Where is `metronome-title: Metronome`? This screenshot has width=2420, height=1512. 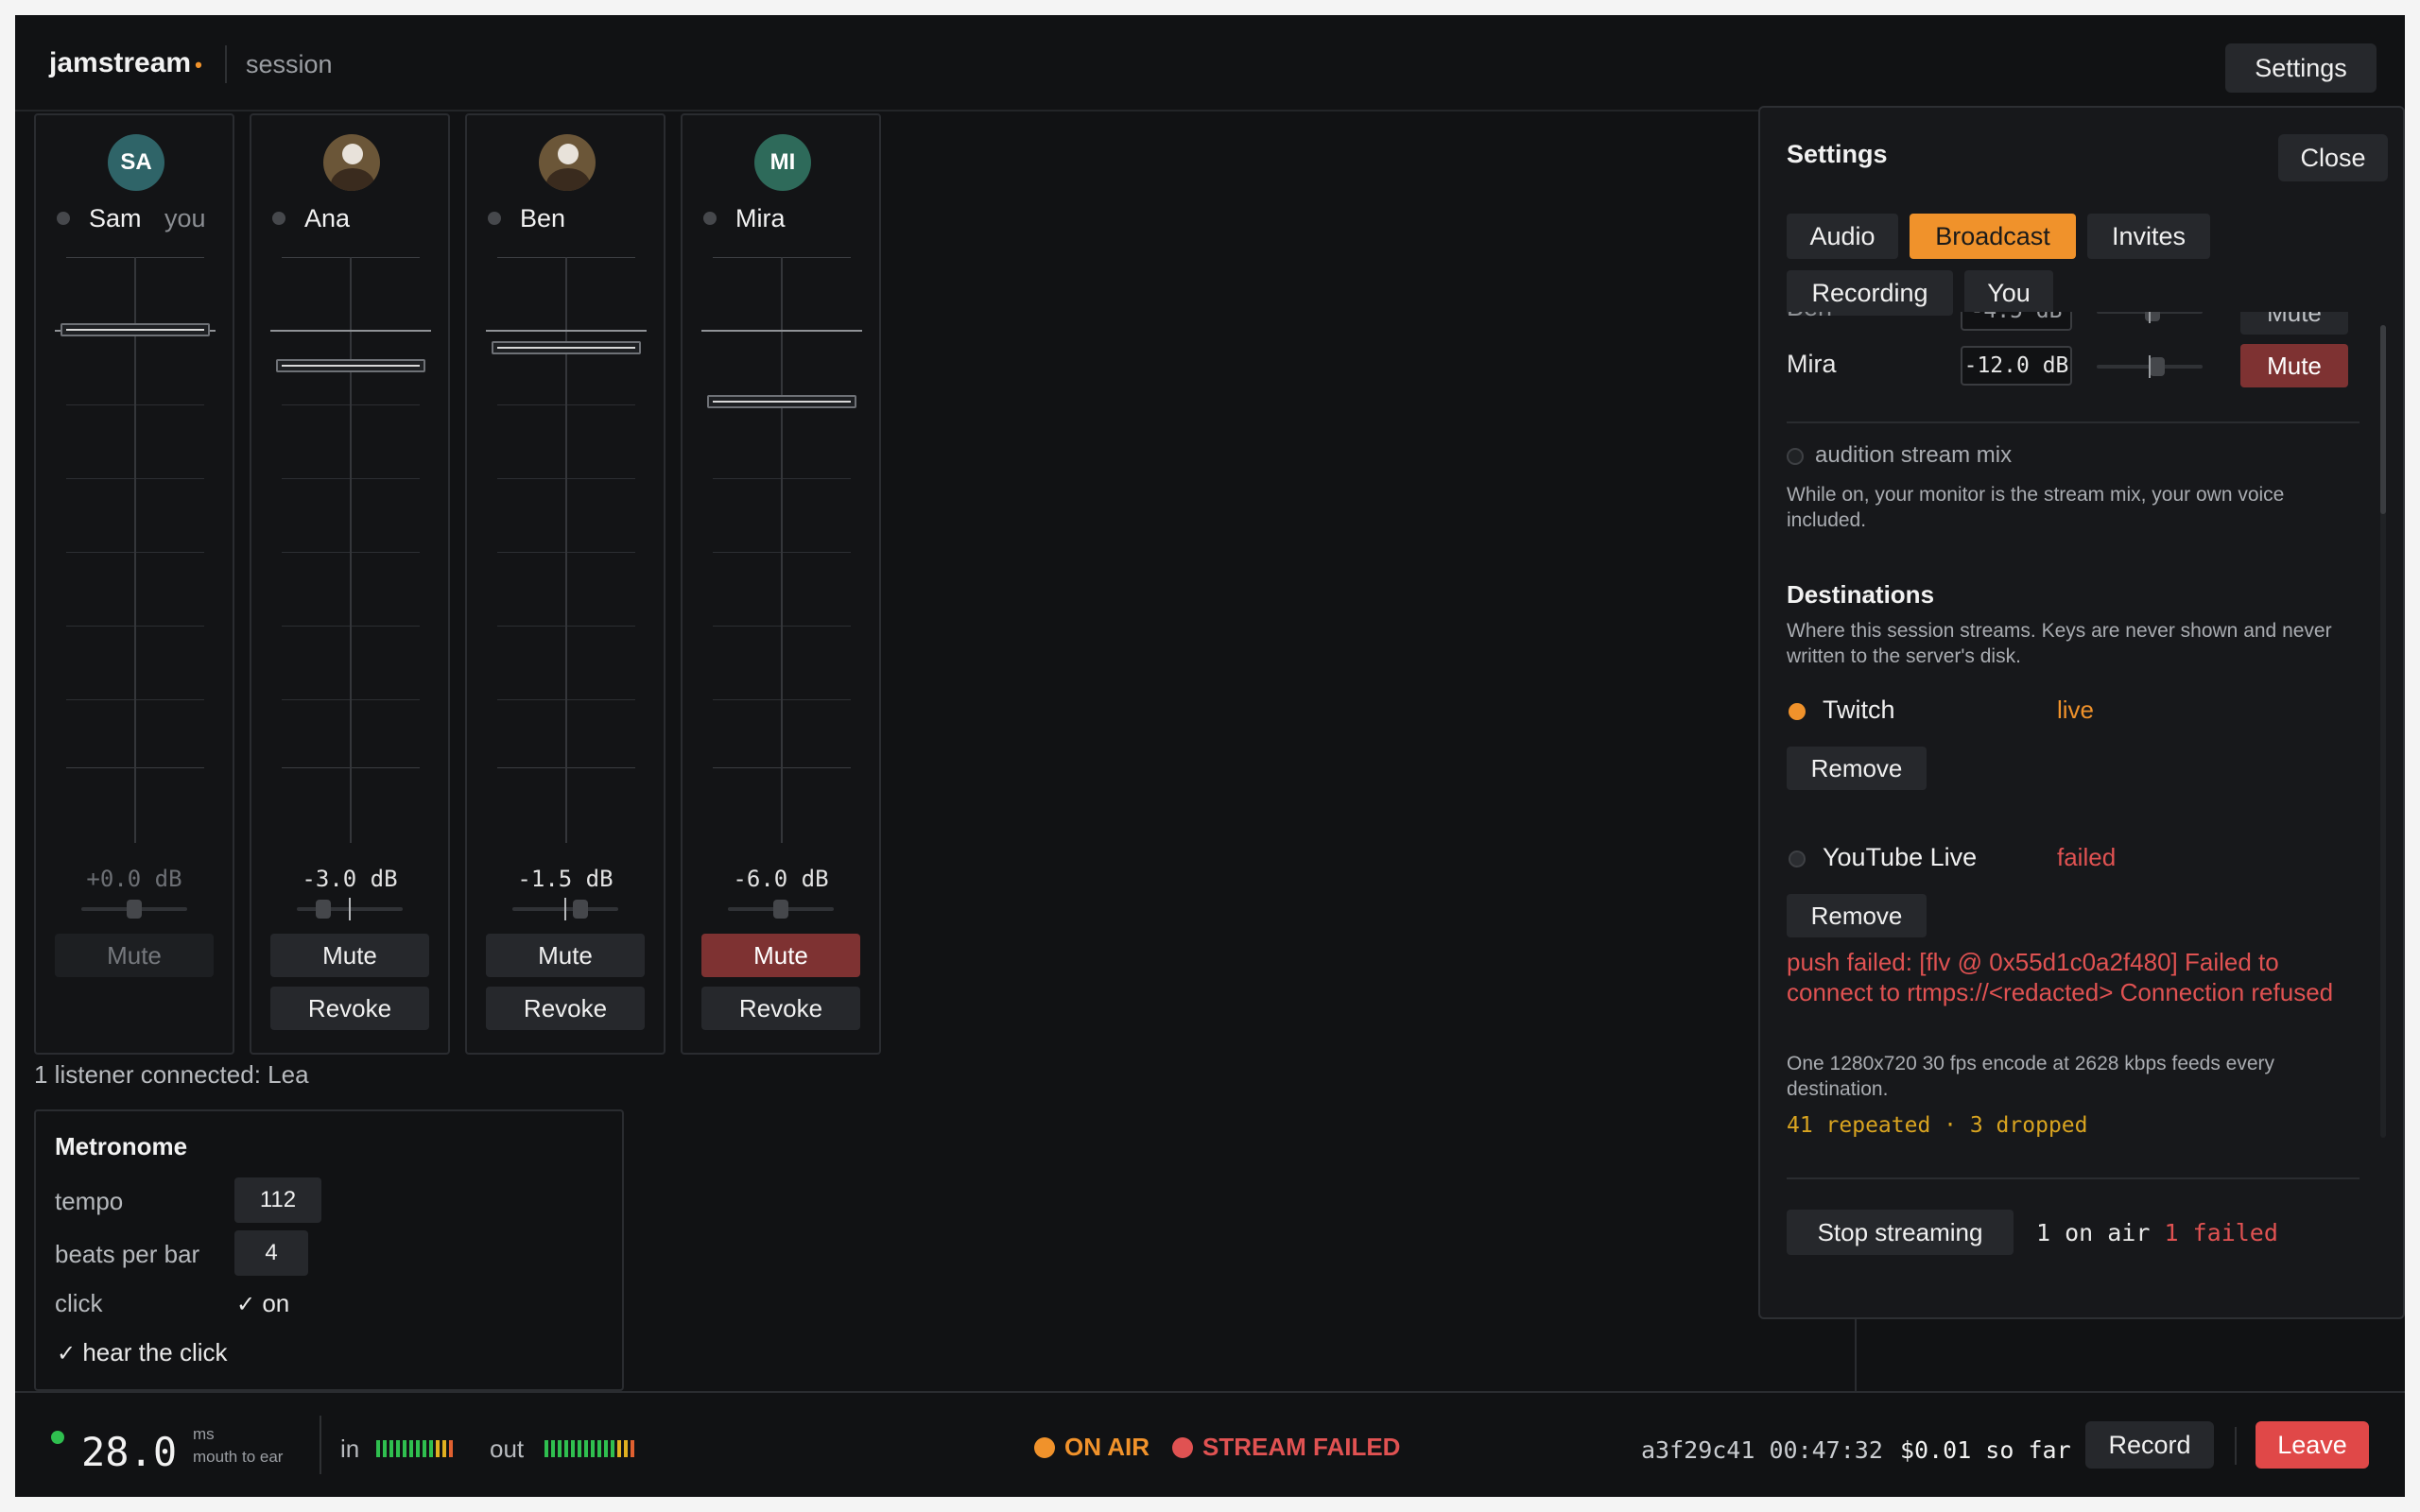 metronome-title: Metronome is located at coordinates (122, 1146).